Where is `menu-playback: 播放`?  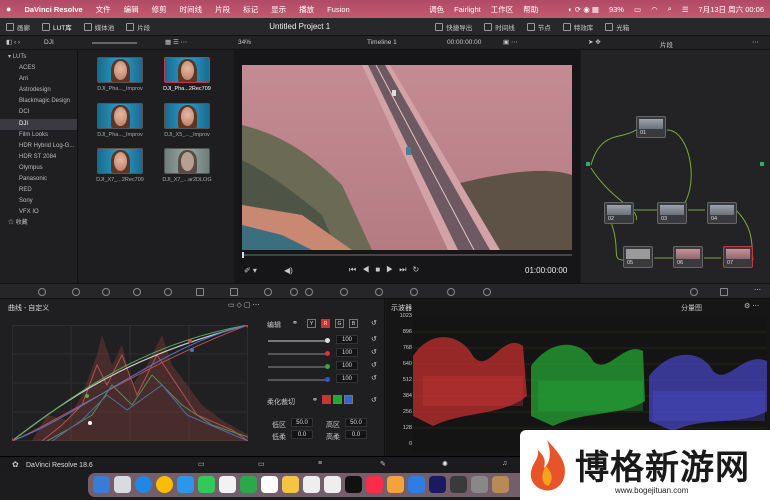
menu-playback: 播放 is located at coordinates (306, 9).